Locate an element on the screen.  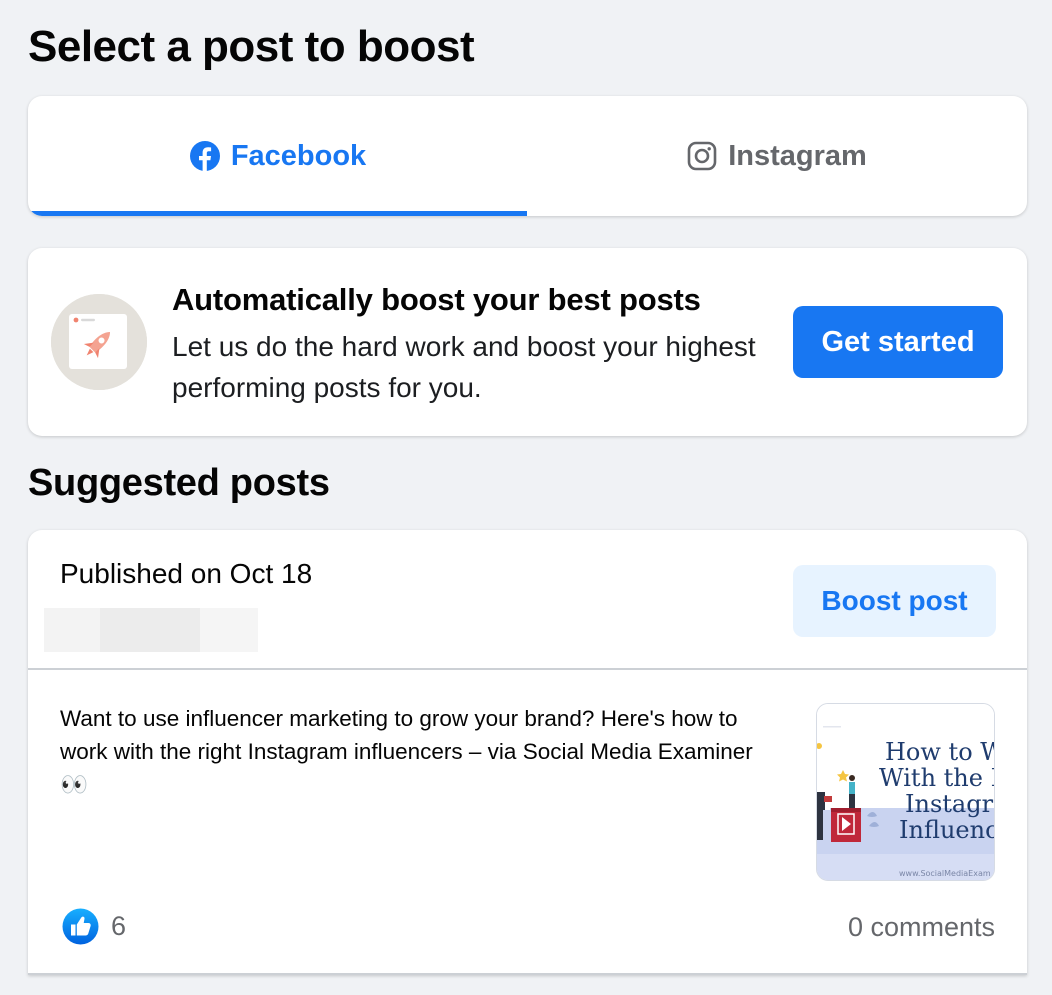
thumbnail-line-3: Instagra is located at coordinates (950, 804).